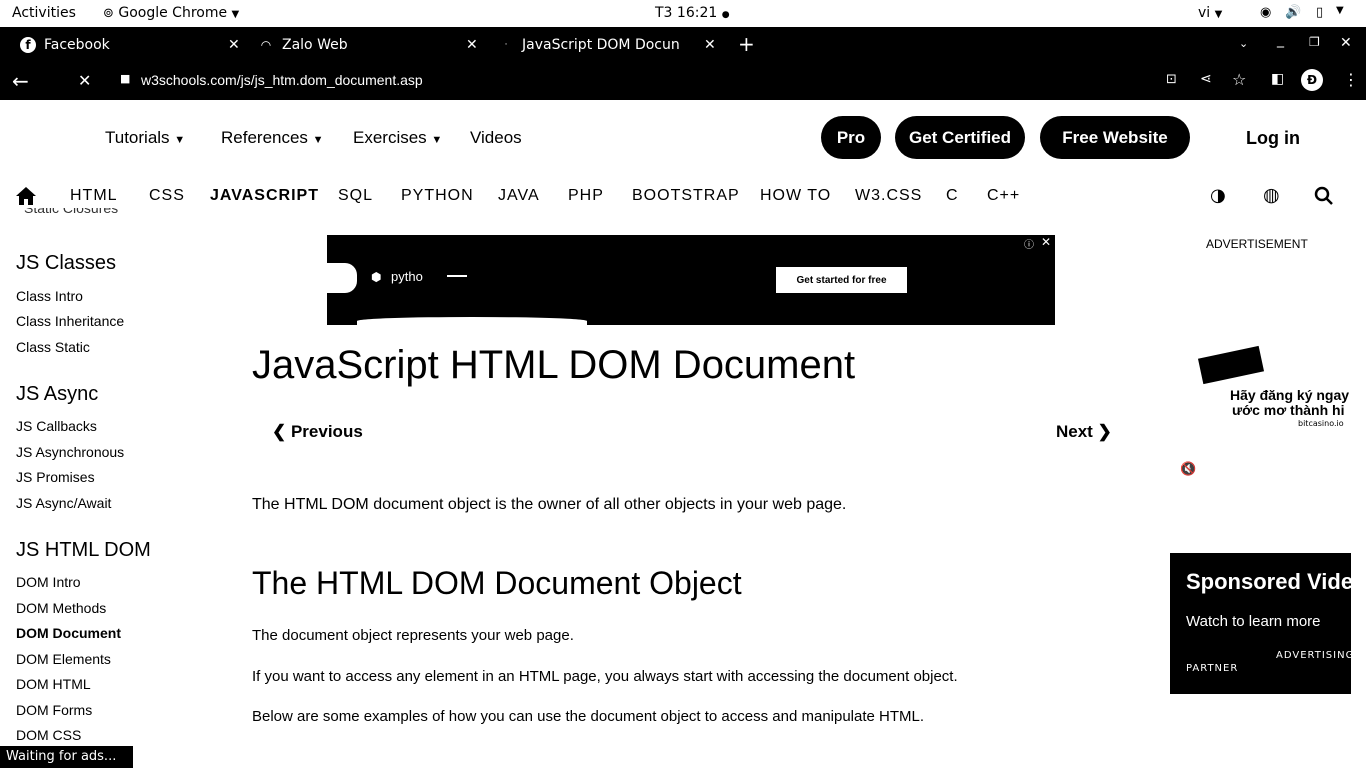 The height and width of the screenshot is (768, 1366). I want to click on input-language: vi ▼, so click(1210, 13).